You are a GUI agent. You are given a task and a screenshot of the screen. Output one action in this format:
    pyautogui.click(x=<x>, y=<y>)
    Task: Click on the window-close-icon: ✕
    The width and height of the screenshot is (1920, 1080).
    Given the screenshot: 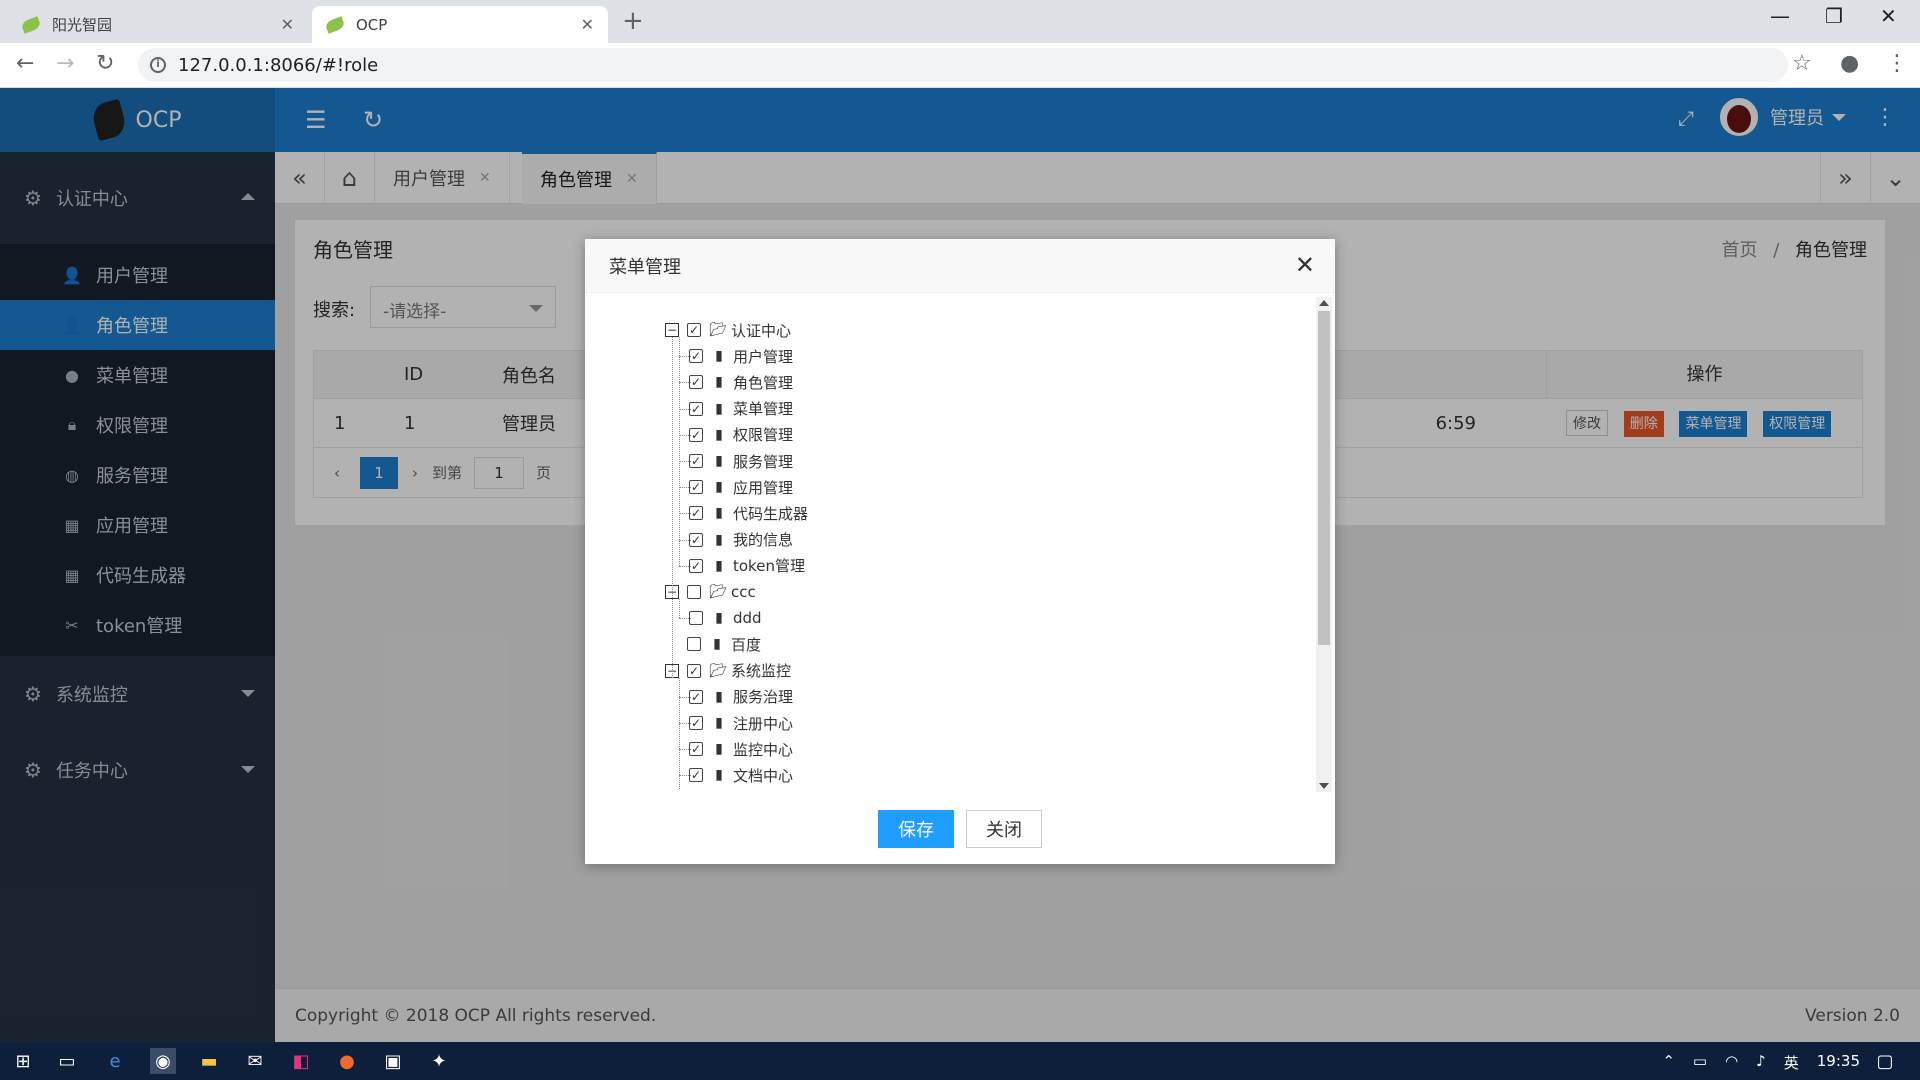 What is the action you would take?
    pyautogui.click(x=1888, y=16)
    